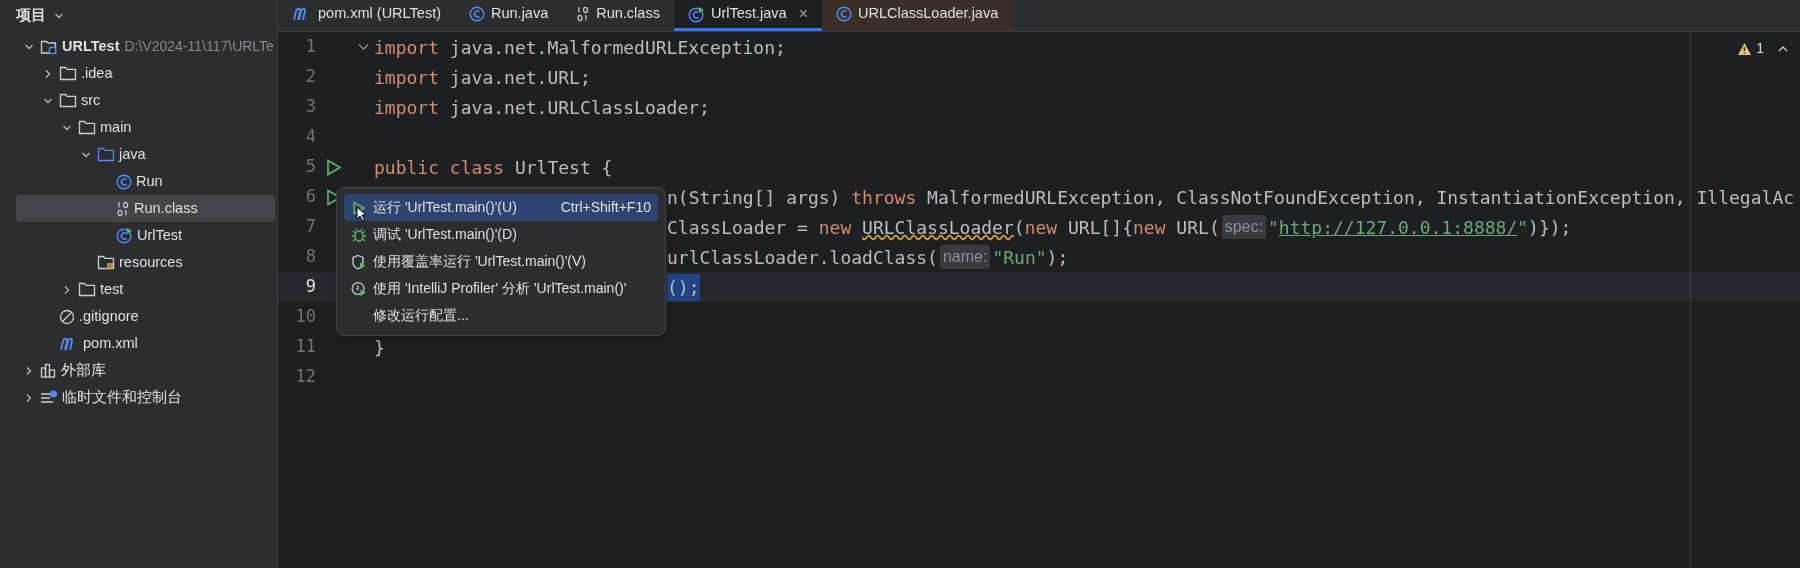 The image size is (1800, 568). Describe the element at coordinates (1745, 48) in the screenshot. I see `warning-icon` at that location.